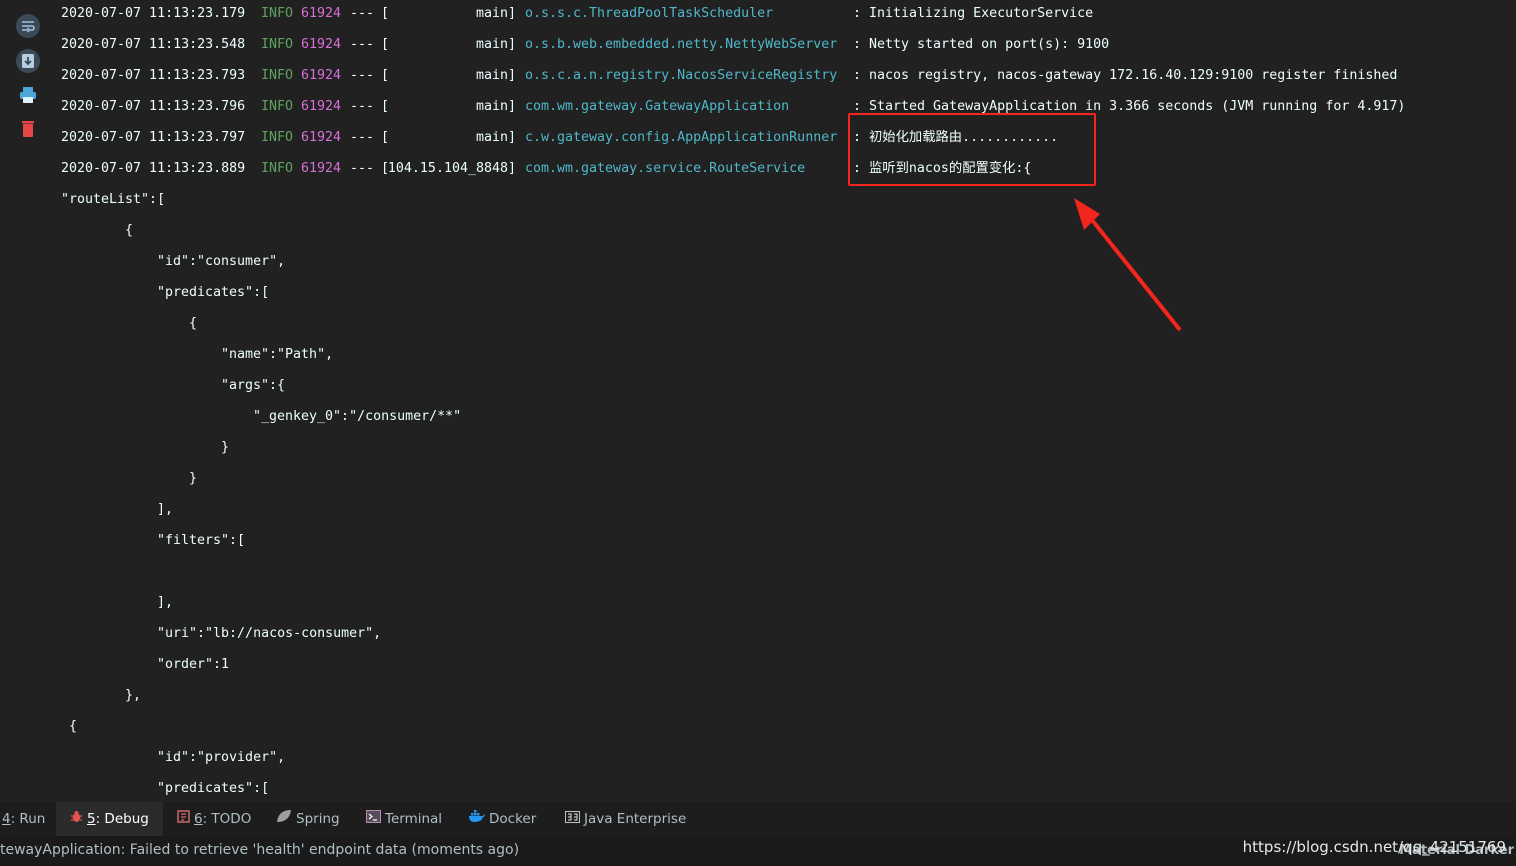 The image size is (1516, 866). I want to click on log-logger-link: o.s.b.web.embedded.netty.NettyWebServer, so click(681, 44).